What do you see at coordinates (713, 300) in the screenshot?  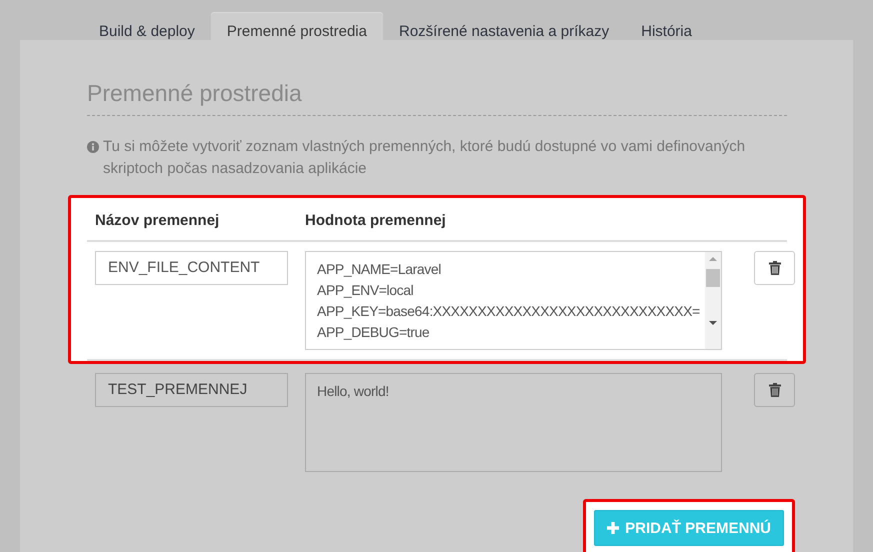 I see `scrollbar` at bounding box center [713, 300].